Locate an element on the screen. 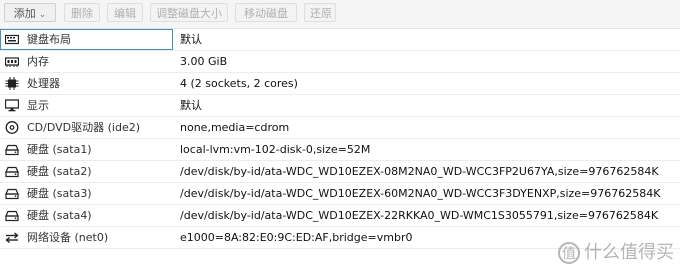  toolbar: 添加 ⌄ 删除 编辑 调整磁盘大小 移动磁盘 还原 is located at coordinates (340, 14).